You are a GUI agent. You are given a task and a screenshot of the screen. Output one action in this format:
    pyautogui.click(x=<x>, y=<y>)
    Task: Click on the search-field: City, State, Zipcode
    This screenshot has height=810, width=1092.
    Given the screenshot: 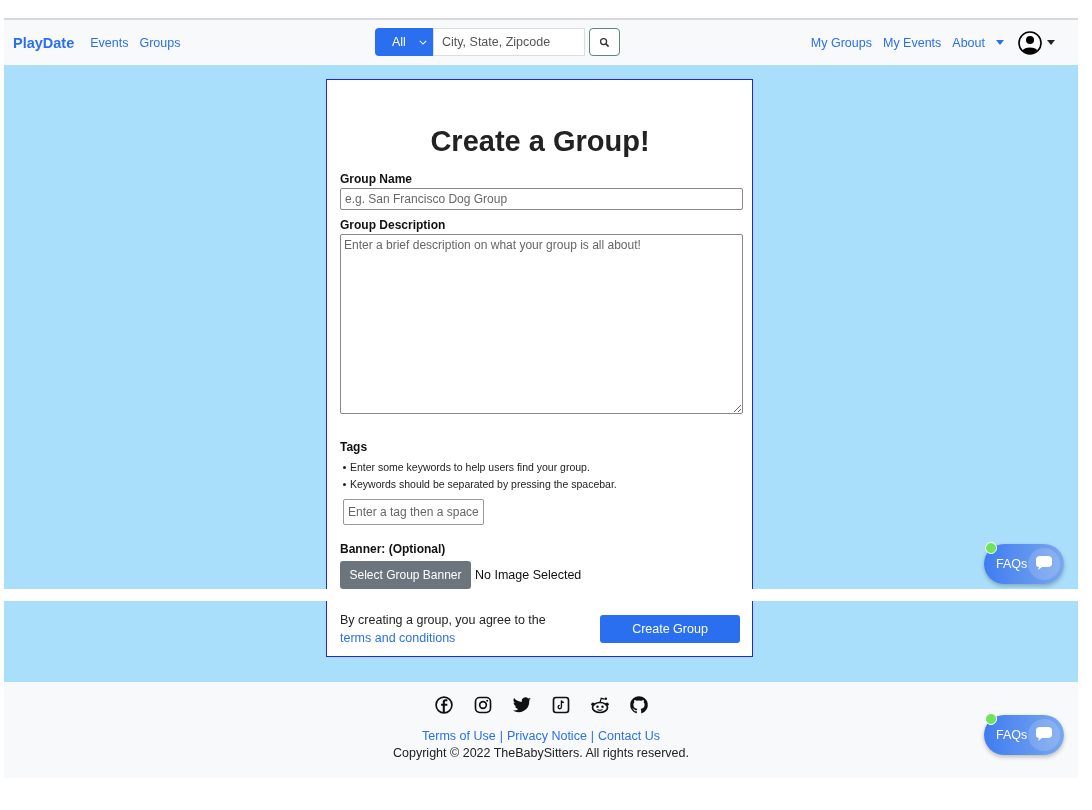 What is the action you would take?
    pyautogui.click(x=509, y=42)
    